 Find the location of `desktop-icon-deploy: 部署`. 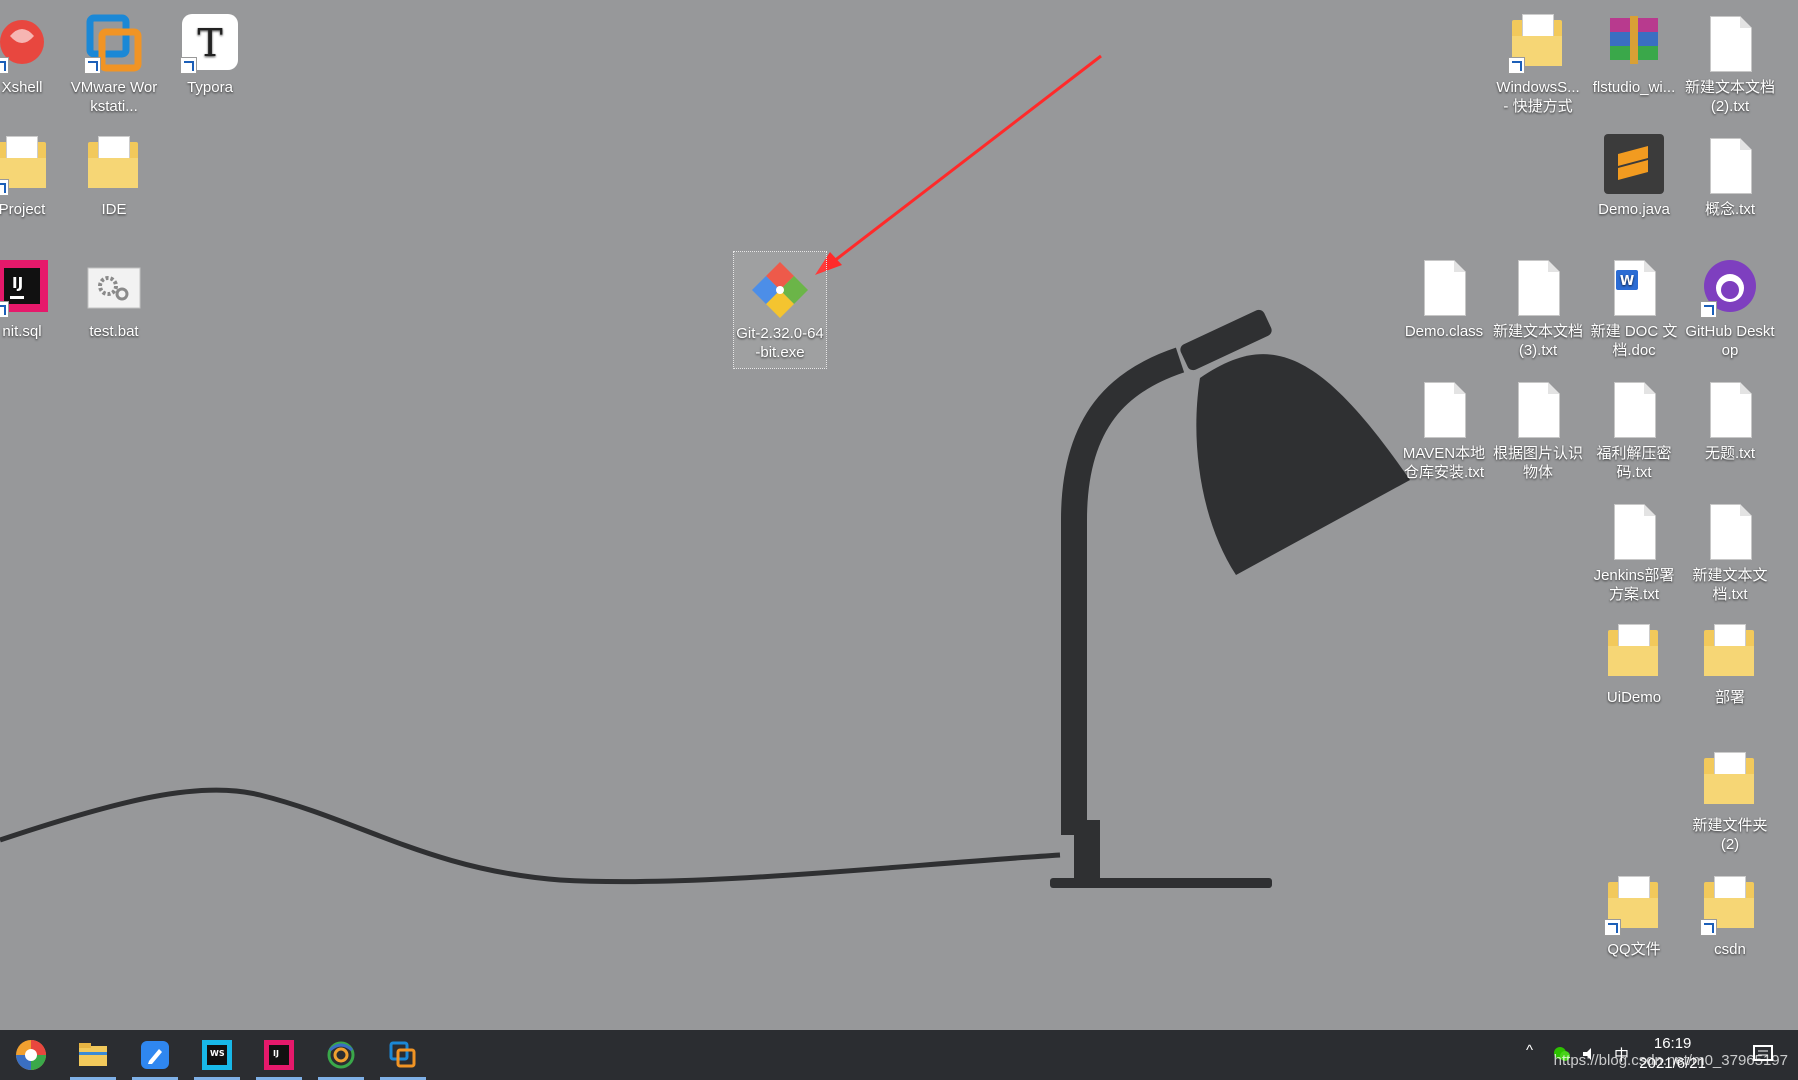

desktop-icon-deploy: 部署 is located at coordinates (1730, 674).